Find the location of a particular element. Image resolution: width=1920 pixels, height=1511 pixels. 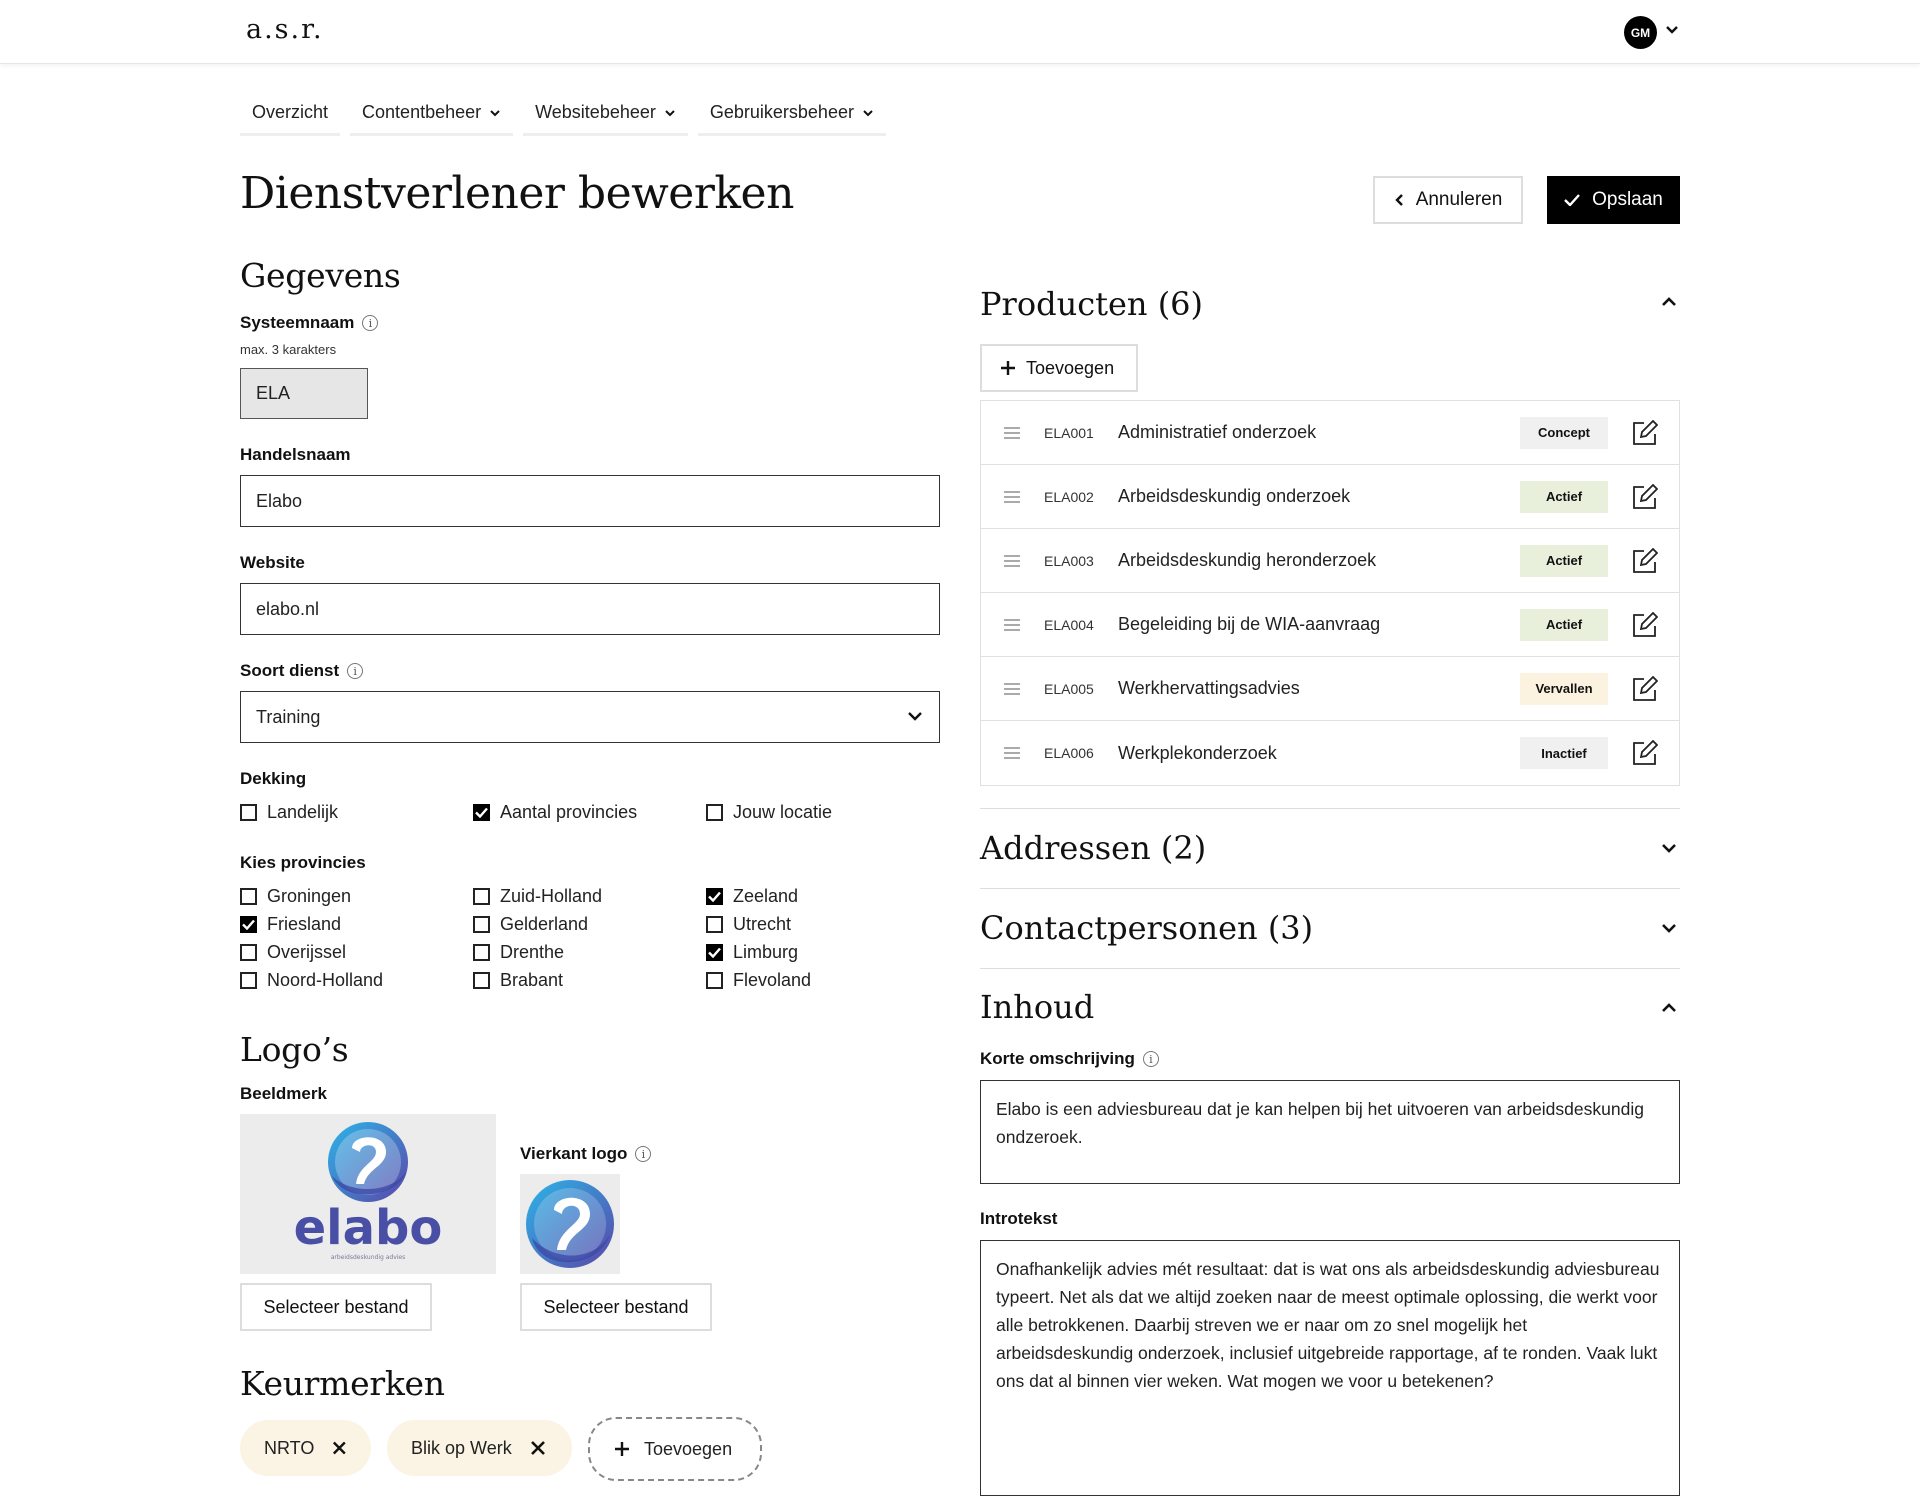

add-keurmerk-button: Toevoegen is located at coordinates (675, 1449).